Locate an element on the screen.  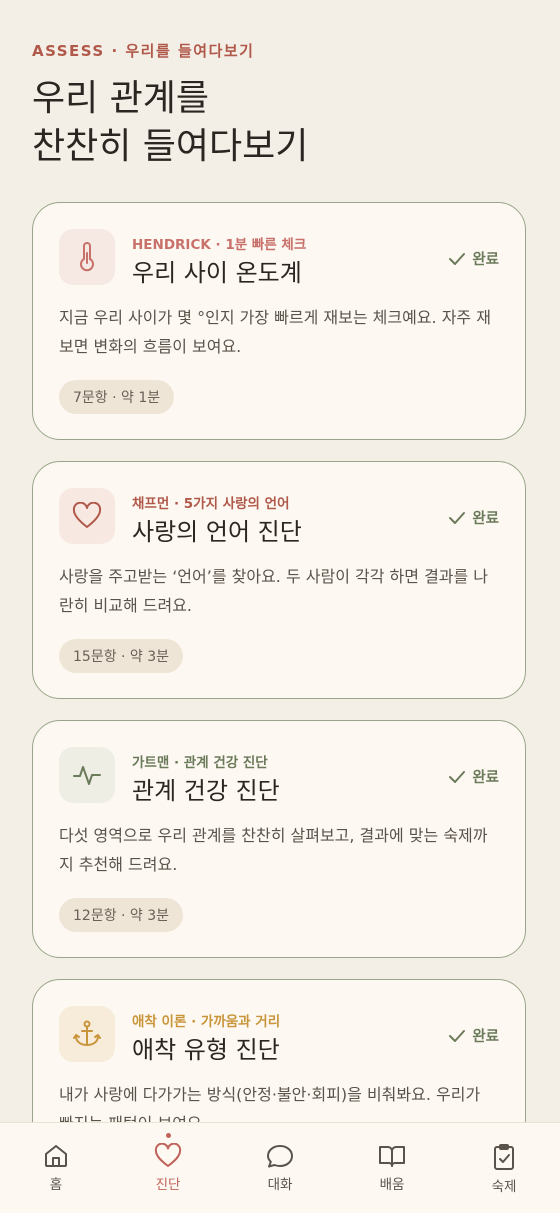
bottom-tab-bar: 홈 진단 대화 배움 숙제 is located at coordinates (280, 1167).